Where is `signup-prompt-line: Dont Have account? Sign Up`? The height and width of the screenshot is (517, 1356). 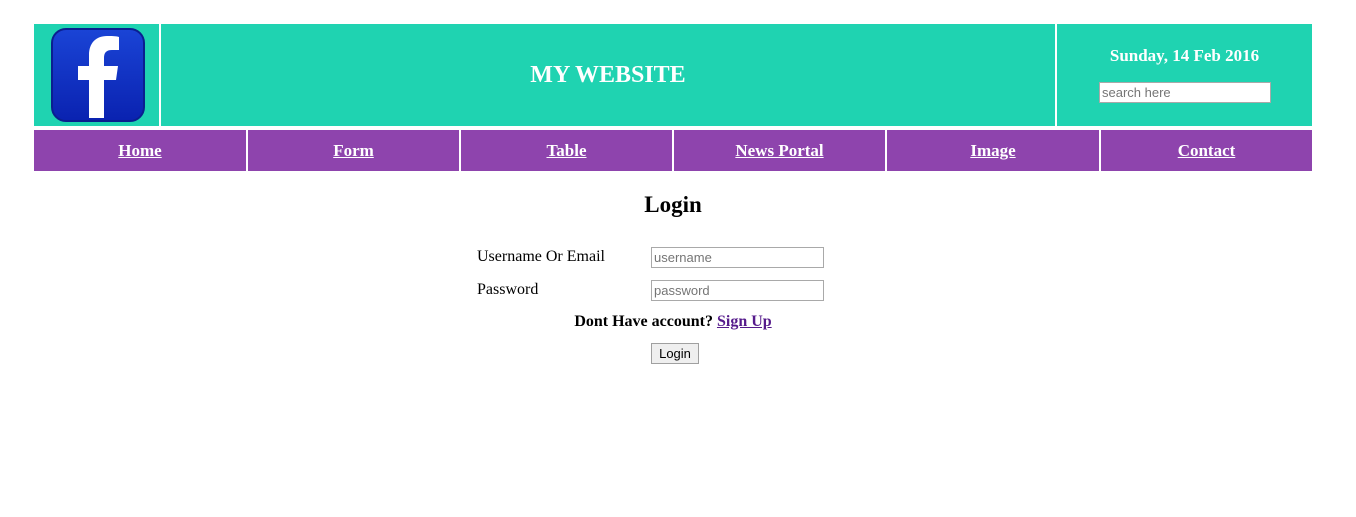 signup-prompt-line: Dont Have account? Sign Up is located at coordinates (673, 322).